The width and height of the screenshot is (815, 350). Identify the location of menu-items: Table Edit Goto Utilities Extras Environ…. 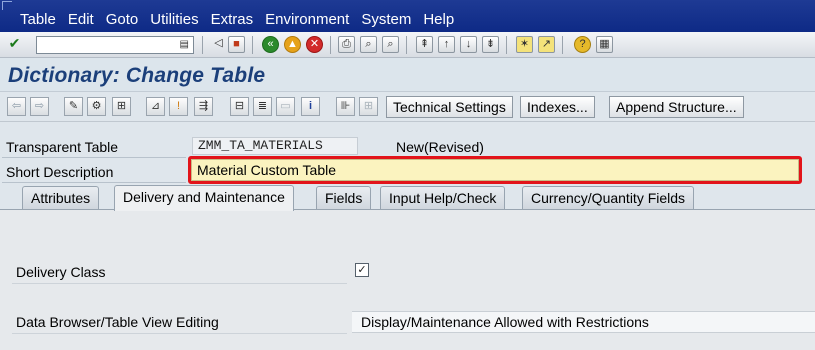
(243, 19).